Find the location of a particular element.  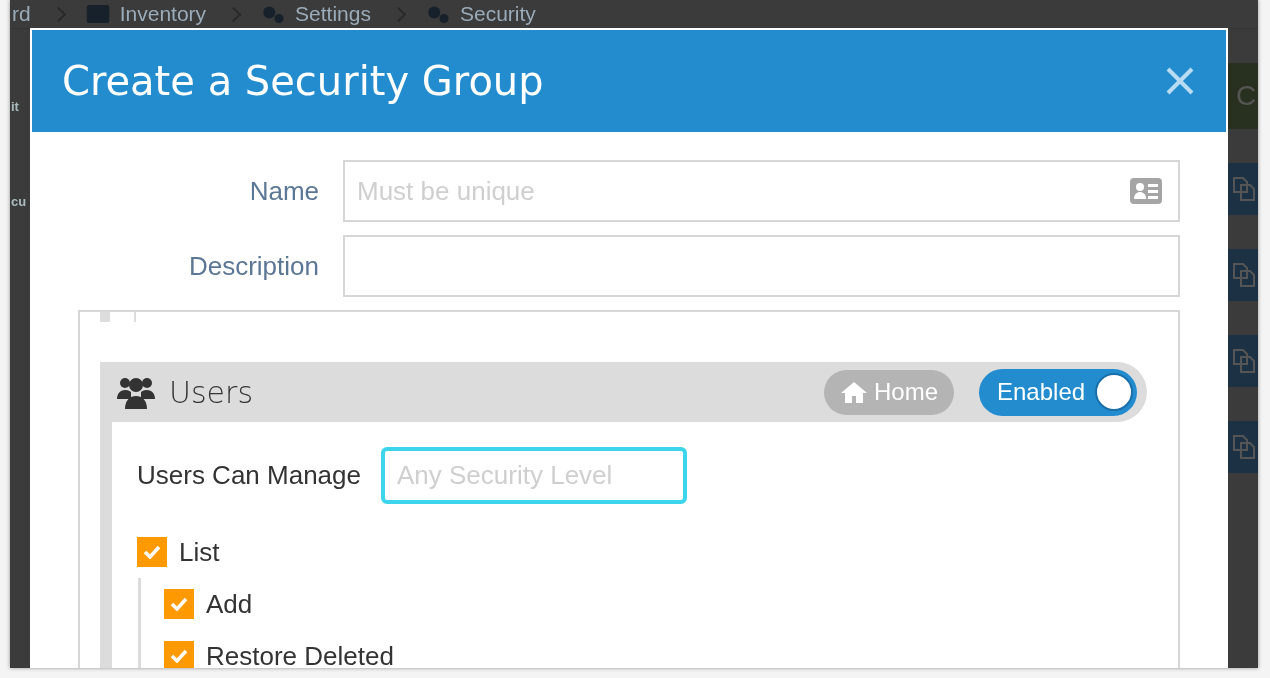

page-text: it is located at coordinates (15, 106).